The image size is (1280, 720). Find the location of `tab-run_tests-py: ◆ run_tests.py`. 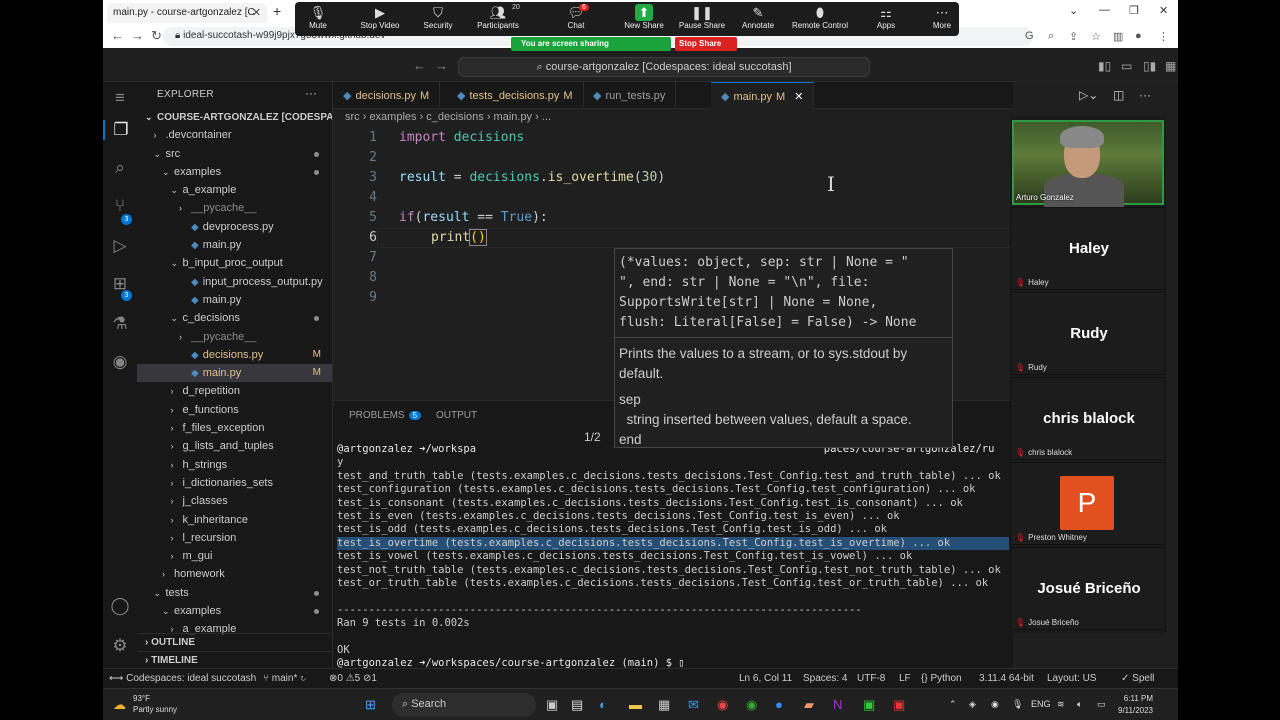

tab-run_tests-py: ◆ run_tests.py is located at coordinates (630, 95).